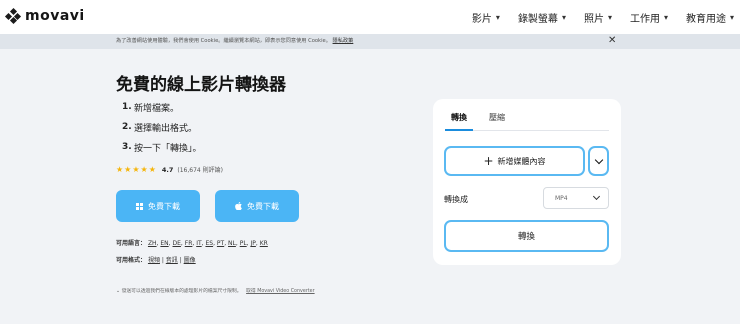  Describe the element at coordinates (561, 198) in the screenshot. I see `selected-format: MP4` at that location.